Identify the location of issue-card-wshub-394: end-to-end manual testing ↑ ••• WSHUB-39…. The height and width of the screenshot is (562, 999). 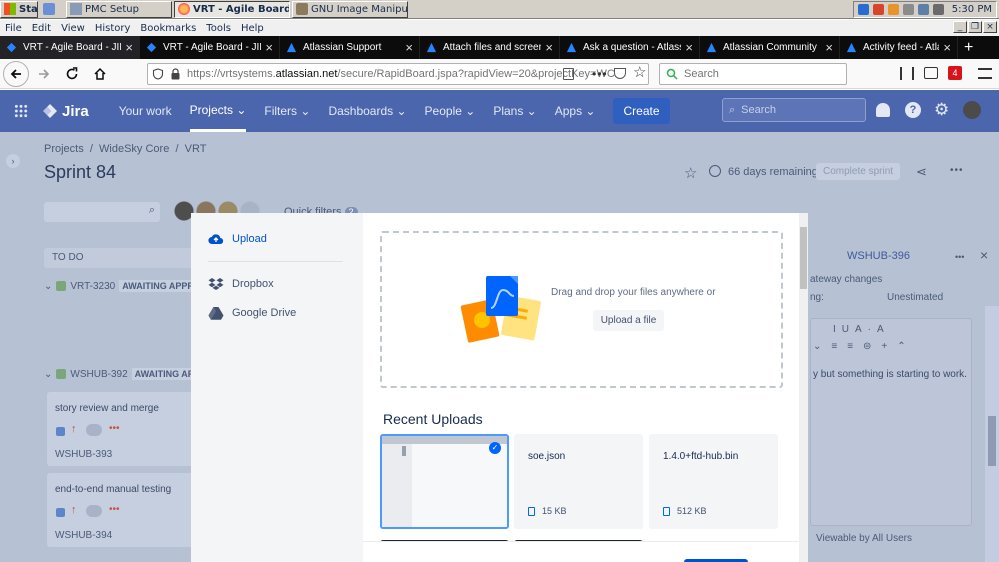
(120, 510).